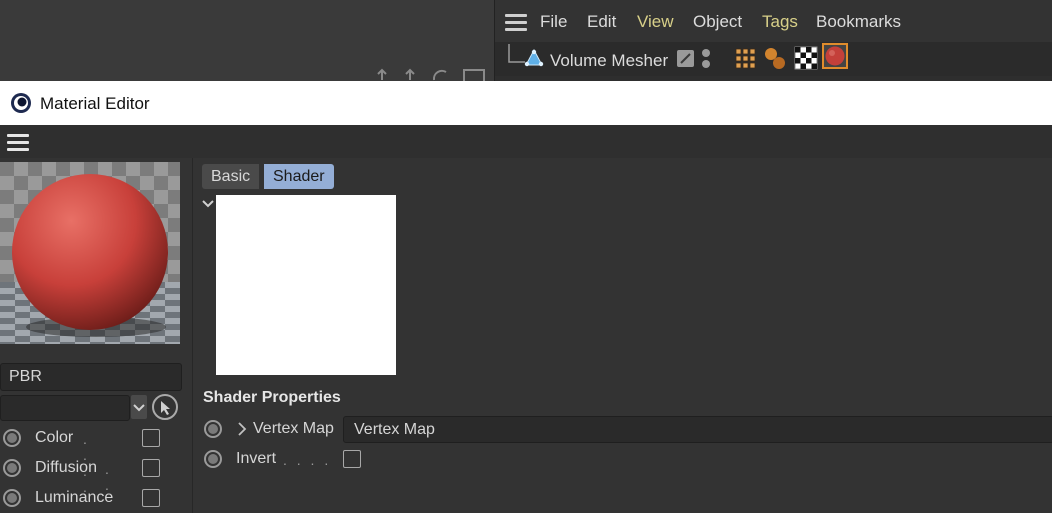  I want to click on checker-tag-icon, so click(806, 58).